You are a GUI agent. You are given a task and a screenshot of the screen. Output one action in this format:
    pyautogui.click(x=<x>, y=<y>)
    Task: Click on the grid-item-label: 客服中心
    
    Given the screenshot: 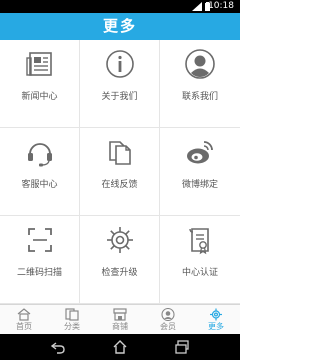 What is the action you would take?
    pyautogui.click(x=39, y=185)
    